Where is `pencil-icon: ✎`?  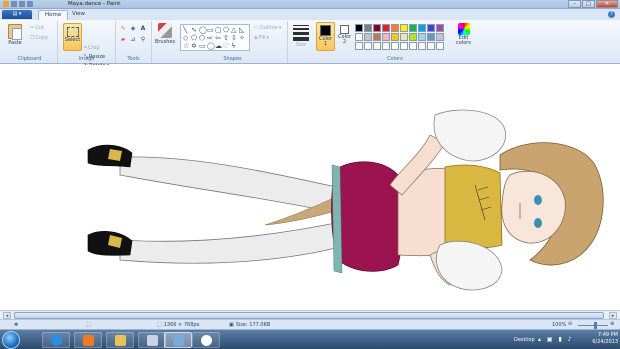
pencil-icon: ✎ is located at coordinates (123, 29).